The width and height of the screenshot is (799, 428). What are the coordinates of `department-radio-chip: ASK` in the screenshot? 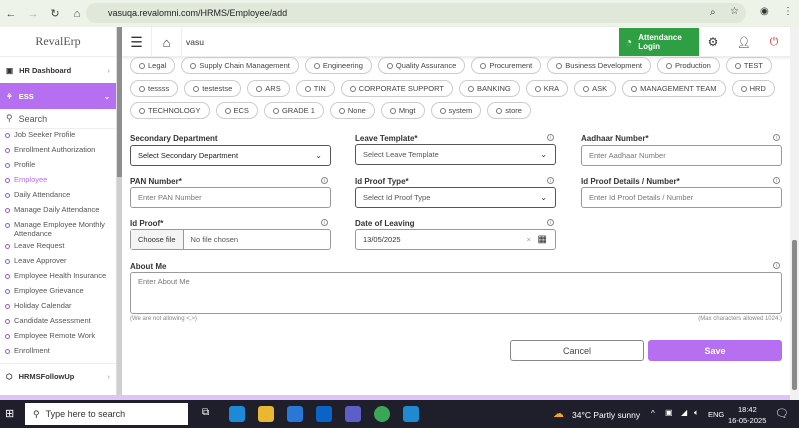 It's located at (595, 88).